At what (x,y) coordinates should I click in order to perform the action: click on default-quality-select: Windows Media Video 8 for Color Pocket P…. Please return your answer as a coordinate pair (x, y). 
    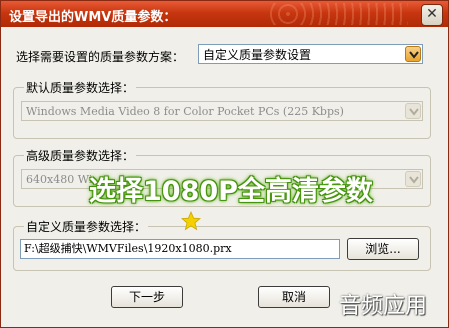
    Looking at the image, I should click on (222, 111).